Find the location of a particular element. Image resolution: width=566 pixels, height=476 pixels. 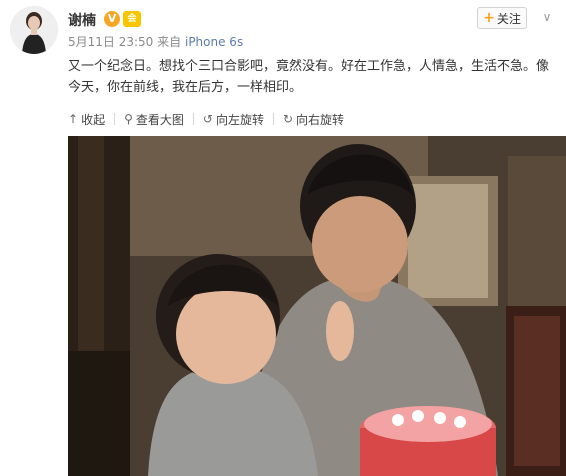

avatar is located at coordinates (34, 30).